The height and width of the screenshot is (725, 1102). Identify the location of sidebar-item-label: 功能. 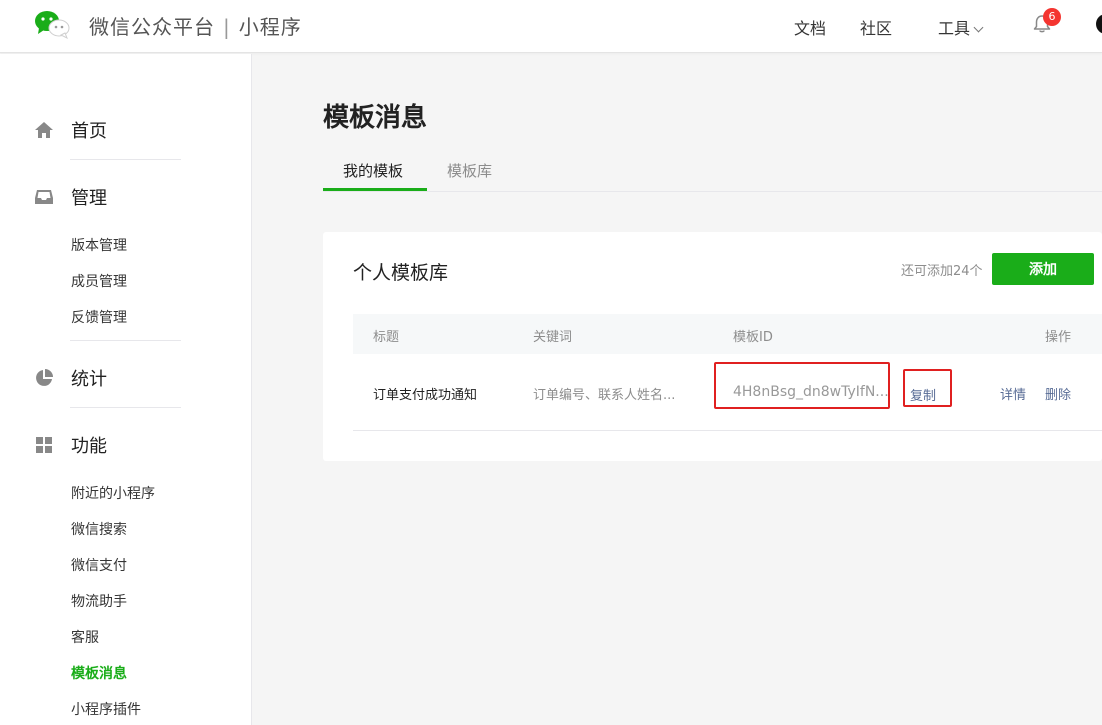
(89, 446).